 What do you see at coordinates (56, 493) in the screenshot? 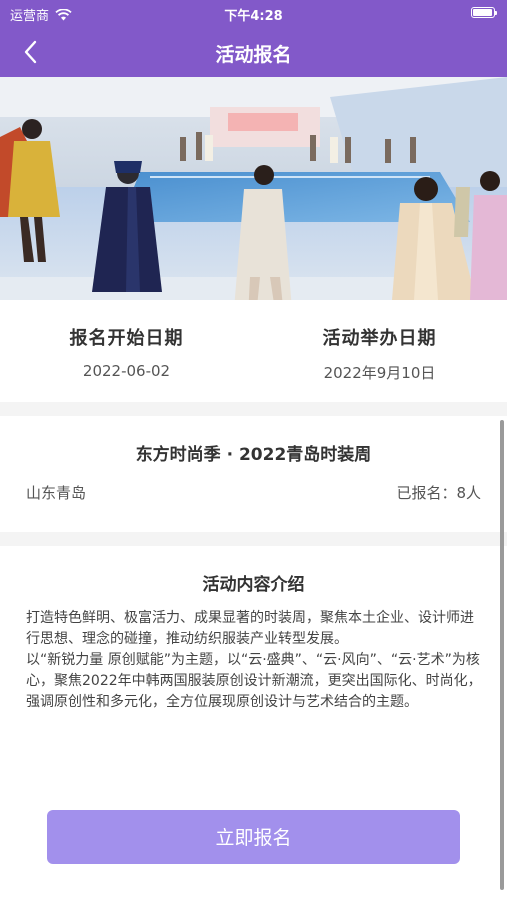
I see `event-location: 山东青岛` at bounding box center [56, 493].